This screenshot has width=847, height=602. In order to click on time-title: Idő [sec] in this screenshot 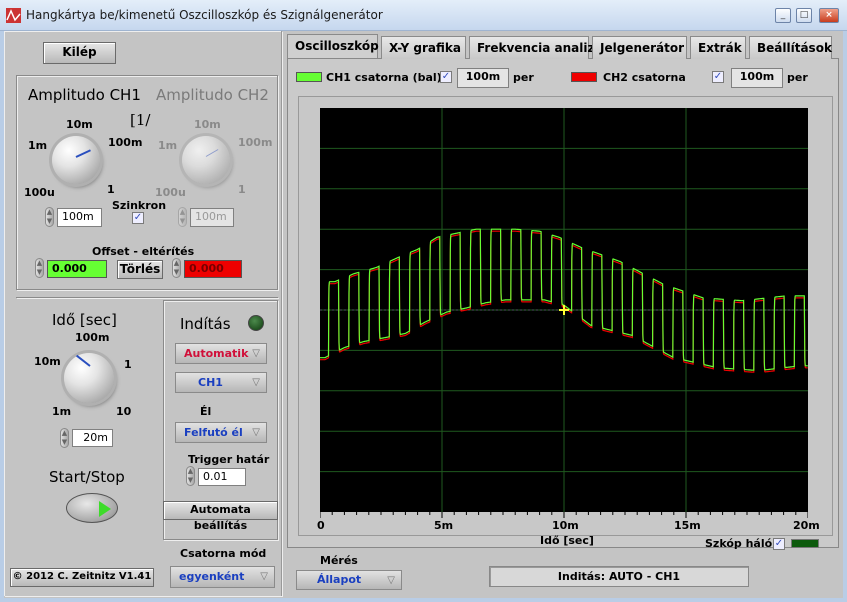, I will do `click(84, 320)`.